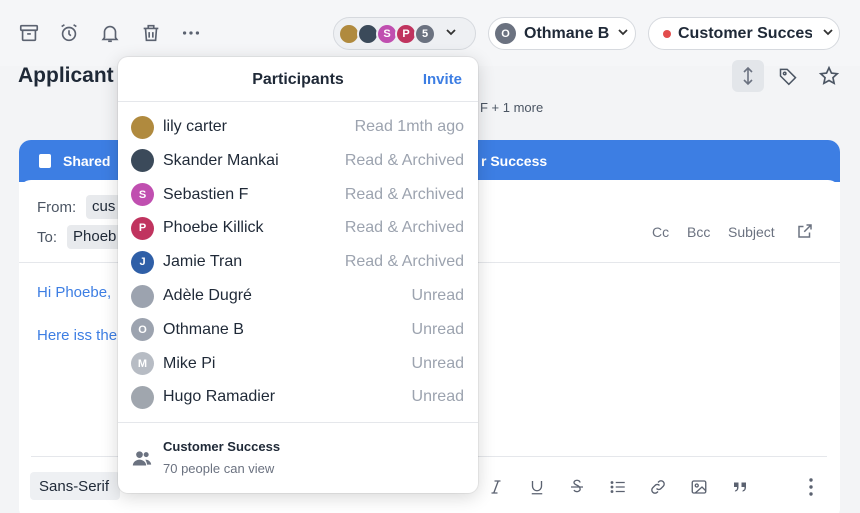  I want to click on participant-name: Hugo Ramadier, so click(219, 397).